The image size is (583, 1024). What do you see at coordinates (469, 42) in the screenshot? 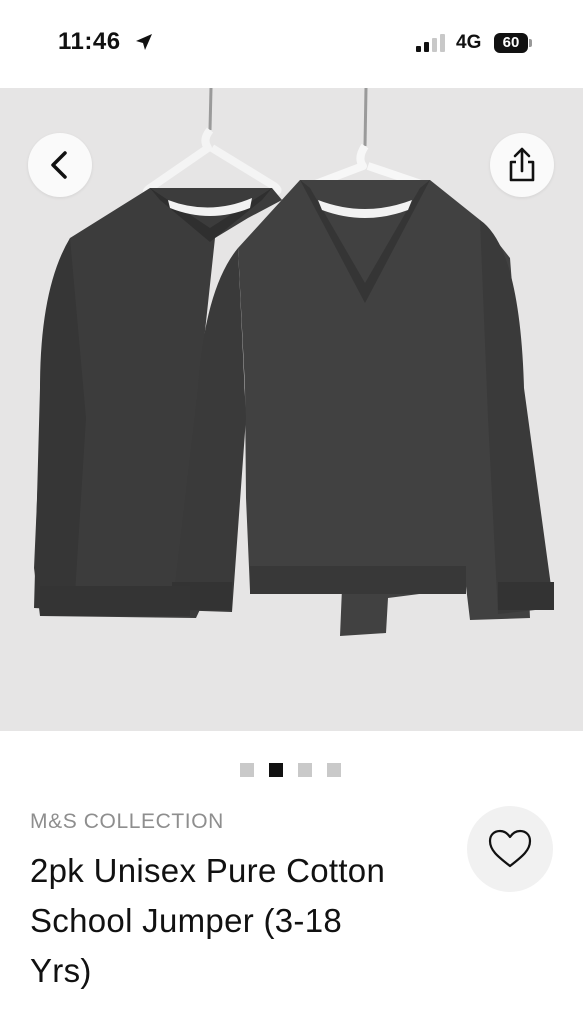
I see `network-label: 4G` at bounding box center [469, 42].